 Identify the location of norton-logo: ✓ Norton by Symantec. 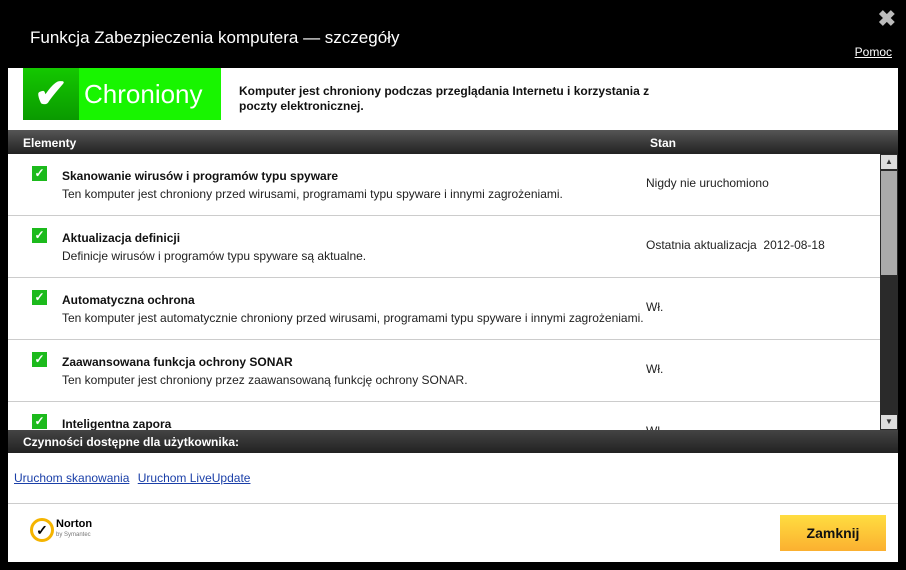
(61, 530).